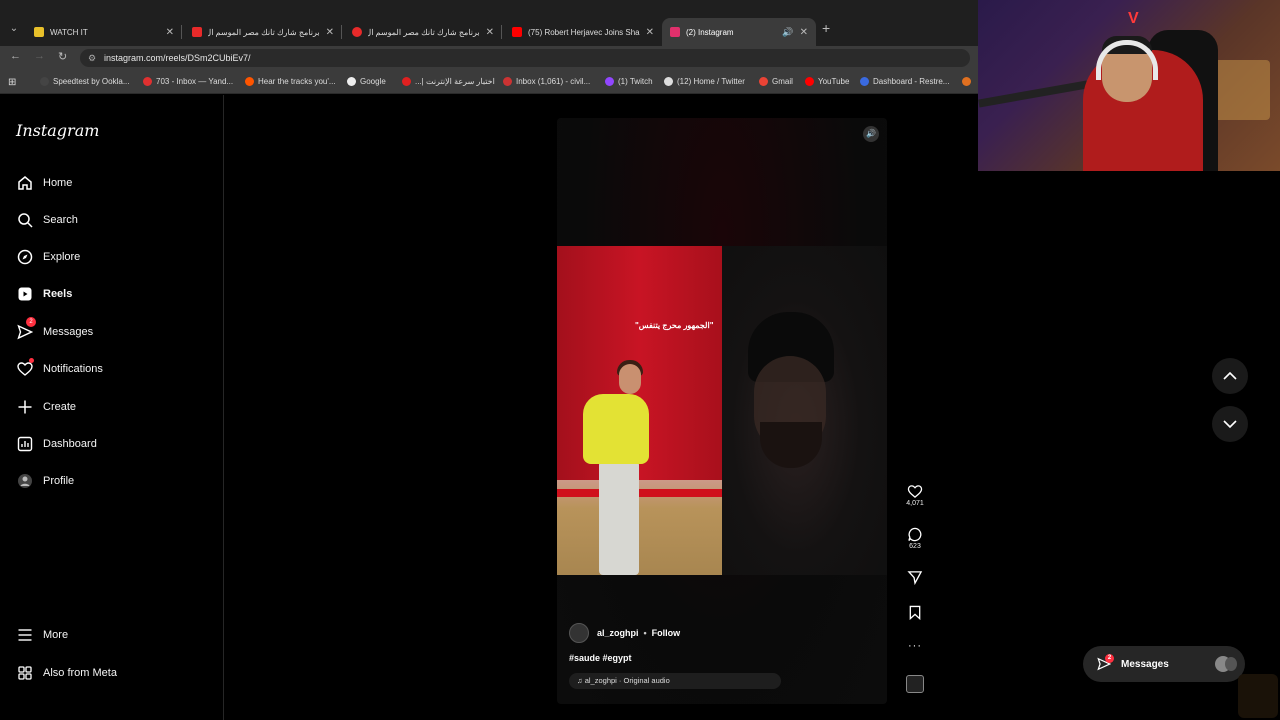  Describe the element at coordinates (44, 183) in the screenshot. I see `sidebar-item-home: Home` at that location.